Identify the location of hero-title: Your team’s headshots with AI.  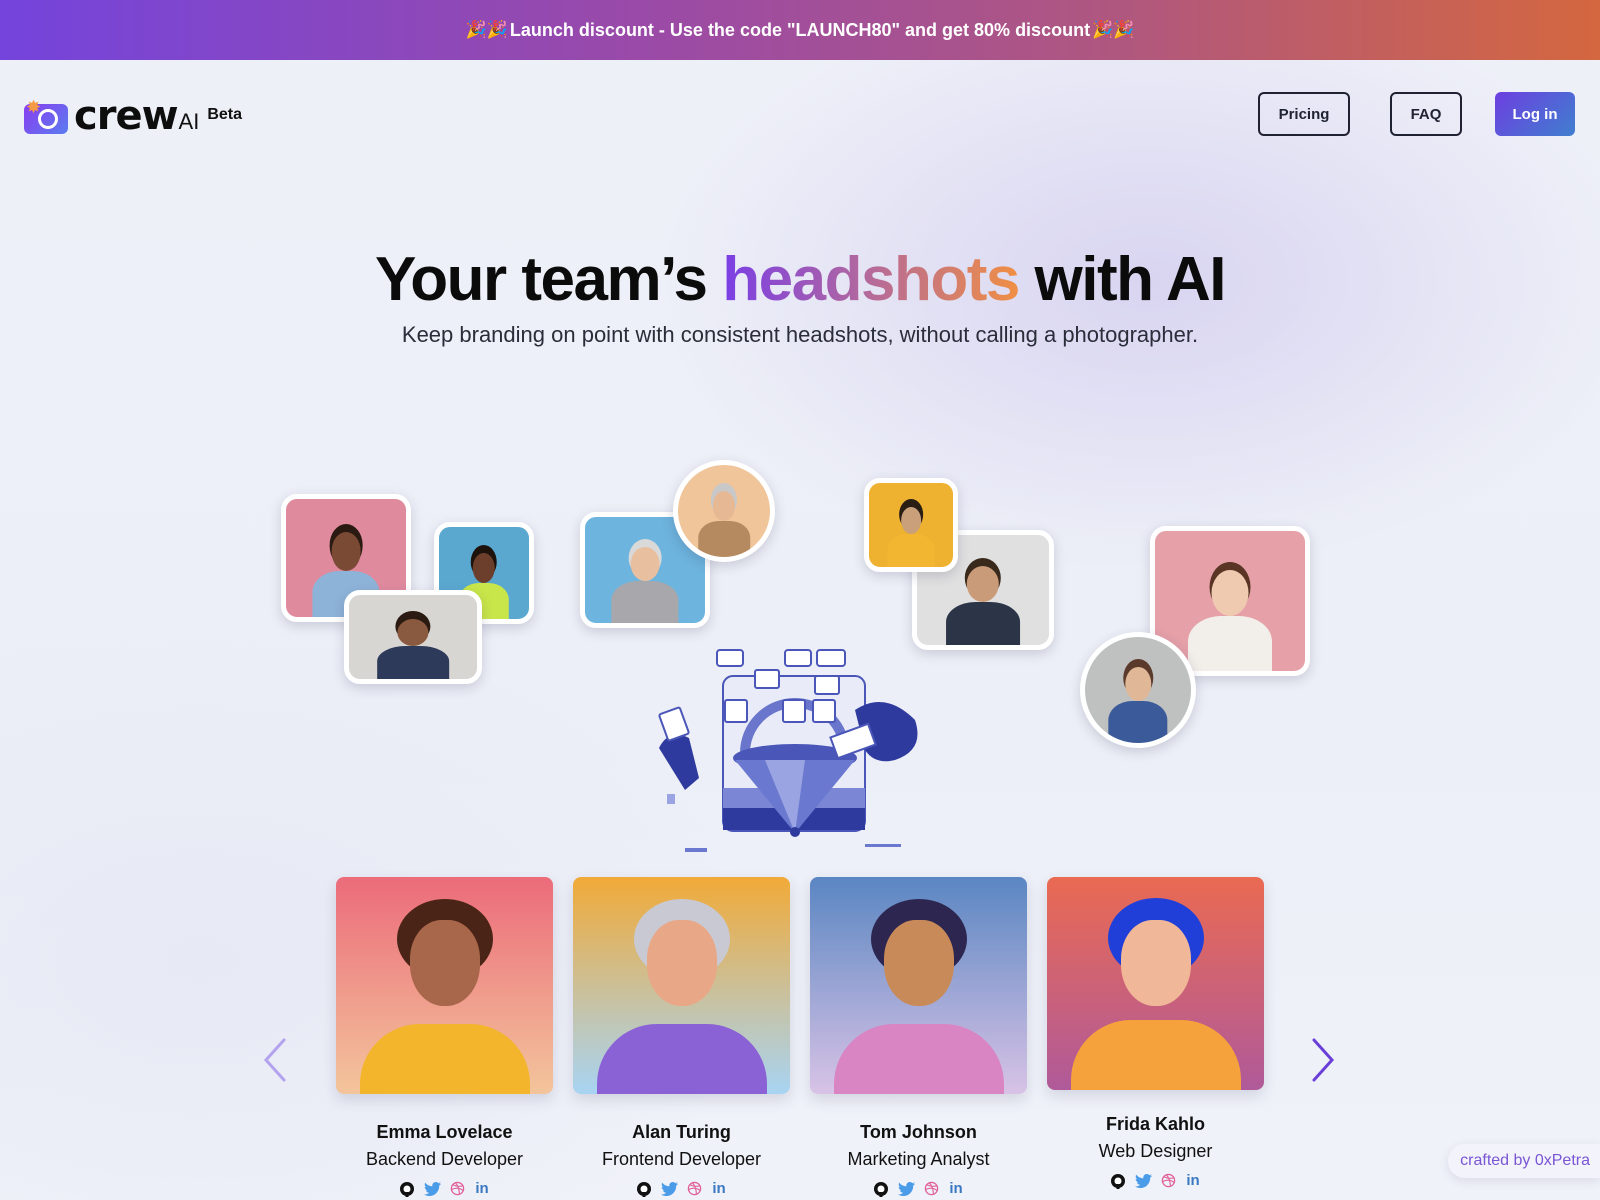
(800, 279).